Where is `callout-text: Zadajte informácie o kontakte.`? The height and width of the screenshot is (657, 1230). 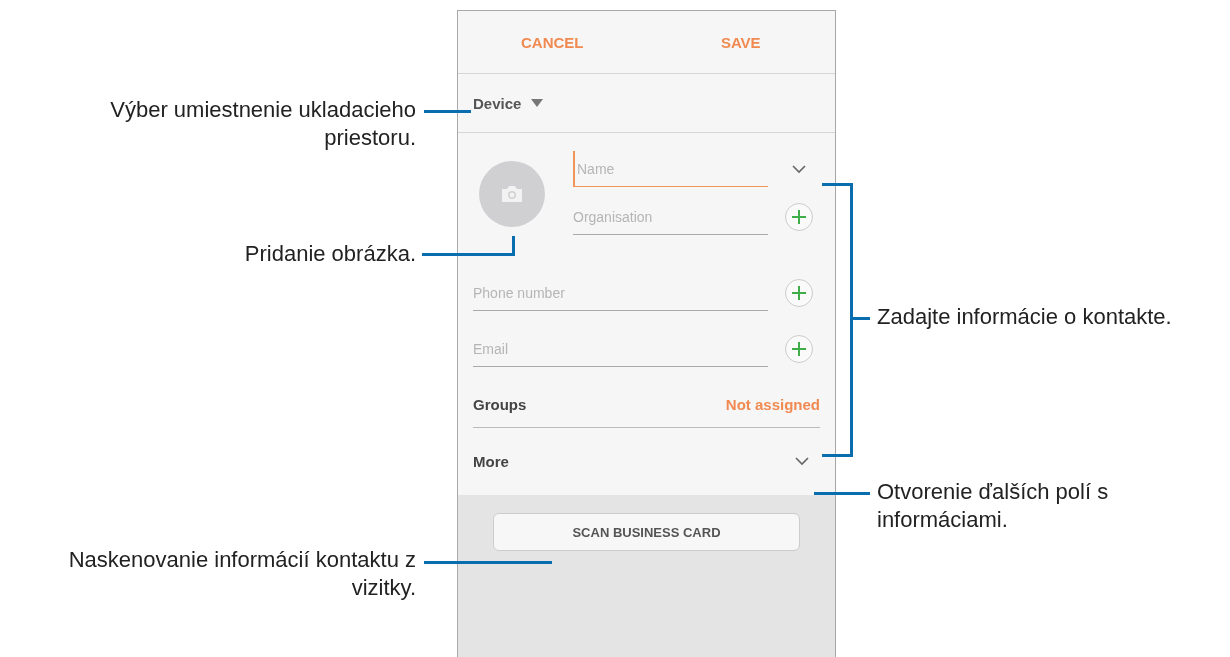
callout-text: Zadajte informácie o kontakte. is located at coordinates (1025, 317).